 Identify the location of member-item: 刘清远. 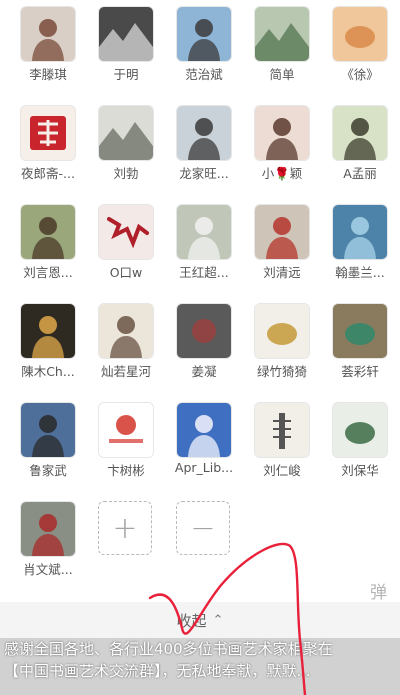
(282, 242).